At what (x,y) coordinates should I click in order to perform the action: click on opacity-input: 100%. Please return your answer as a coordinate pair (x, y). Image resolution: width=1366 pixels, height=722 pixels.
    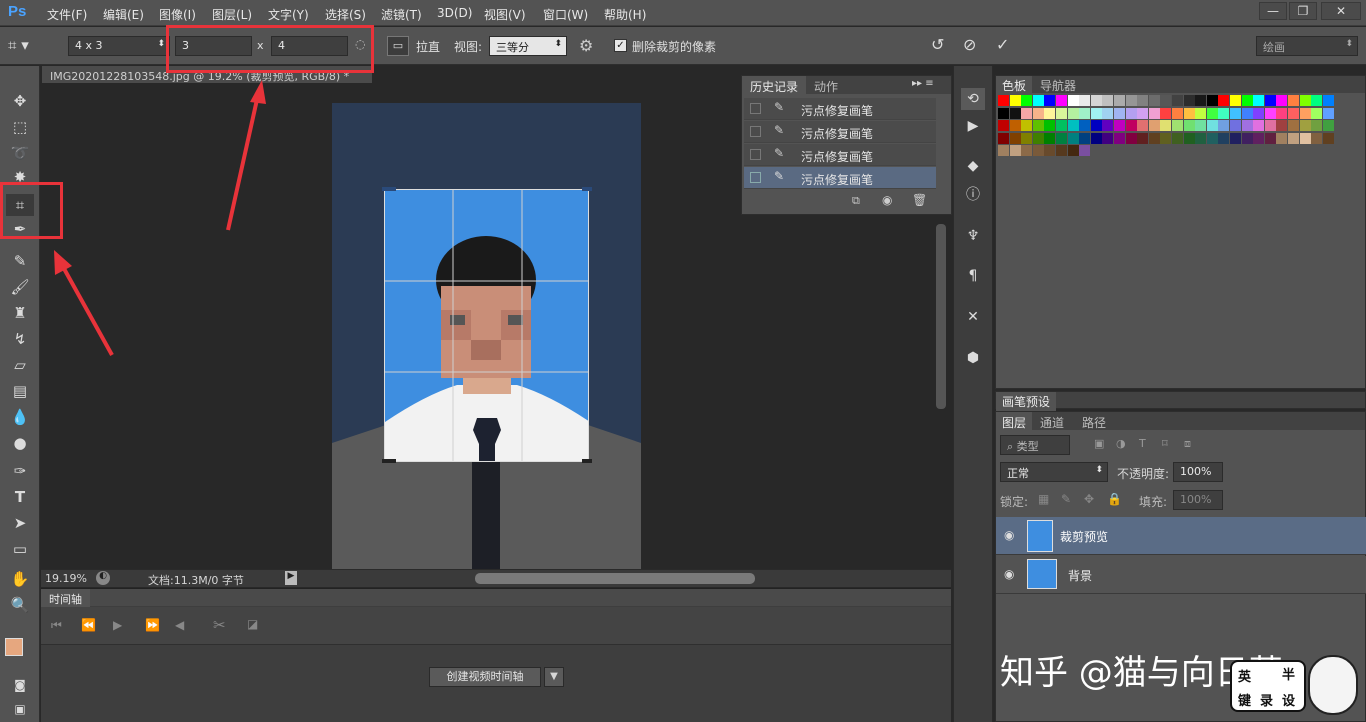
    Looking at the image, I should click on (1198, 472).